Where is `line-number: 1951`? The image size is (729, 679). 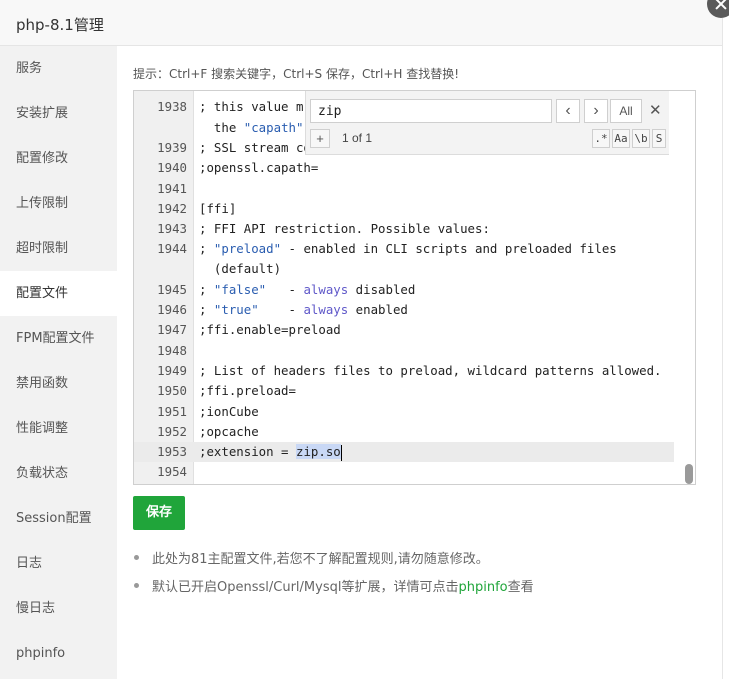
line-number: 1951 is located at coordinates (172, 411).